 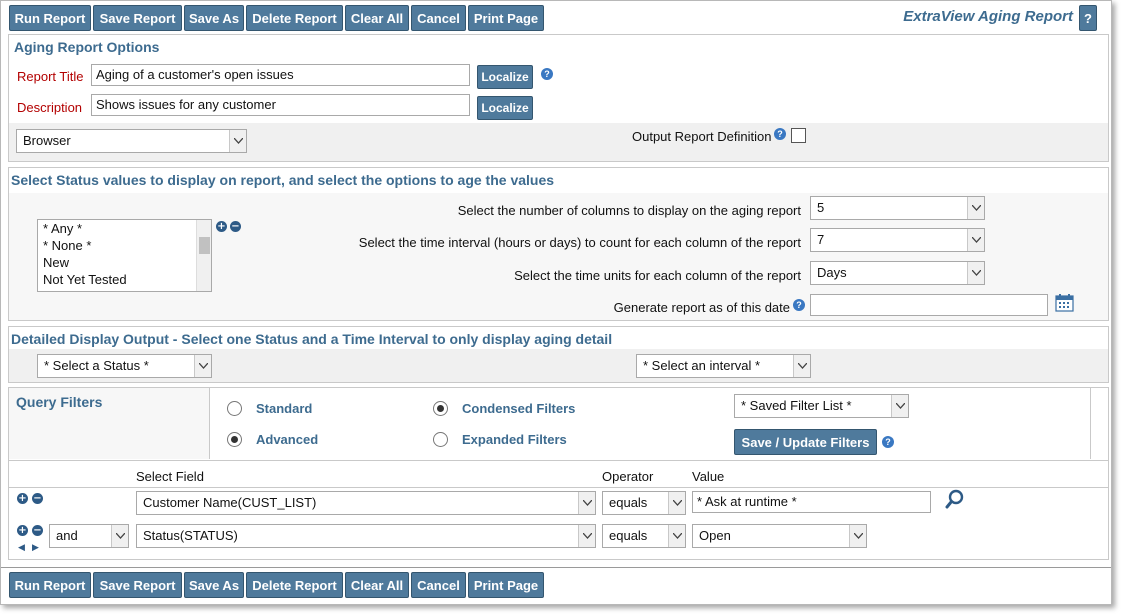 What do you see at coordinates (124, 262) in the screenshot?
I see `list-item: New` at bounding box center [124, 262].